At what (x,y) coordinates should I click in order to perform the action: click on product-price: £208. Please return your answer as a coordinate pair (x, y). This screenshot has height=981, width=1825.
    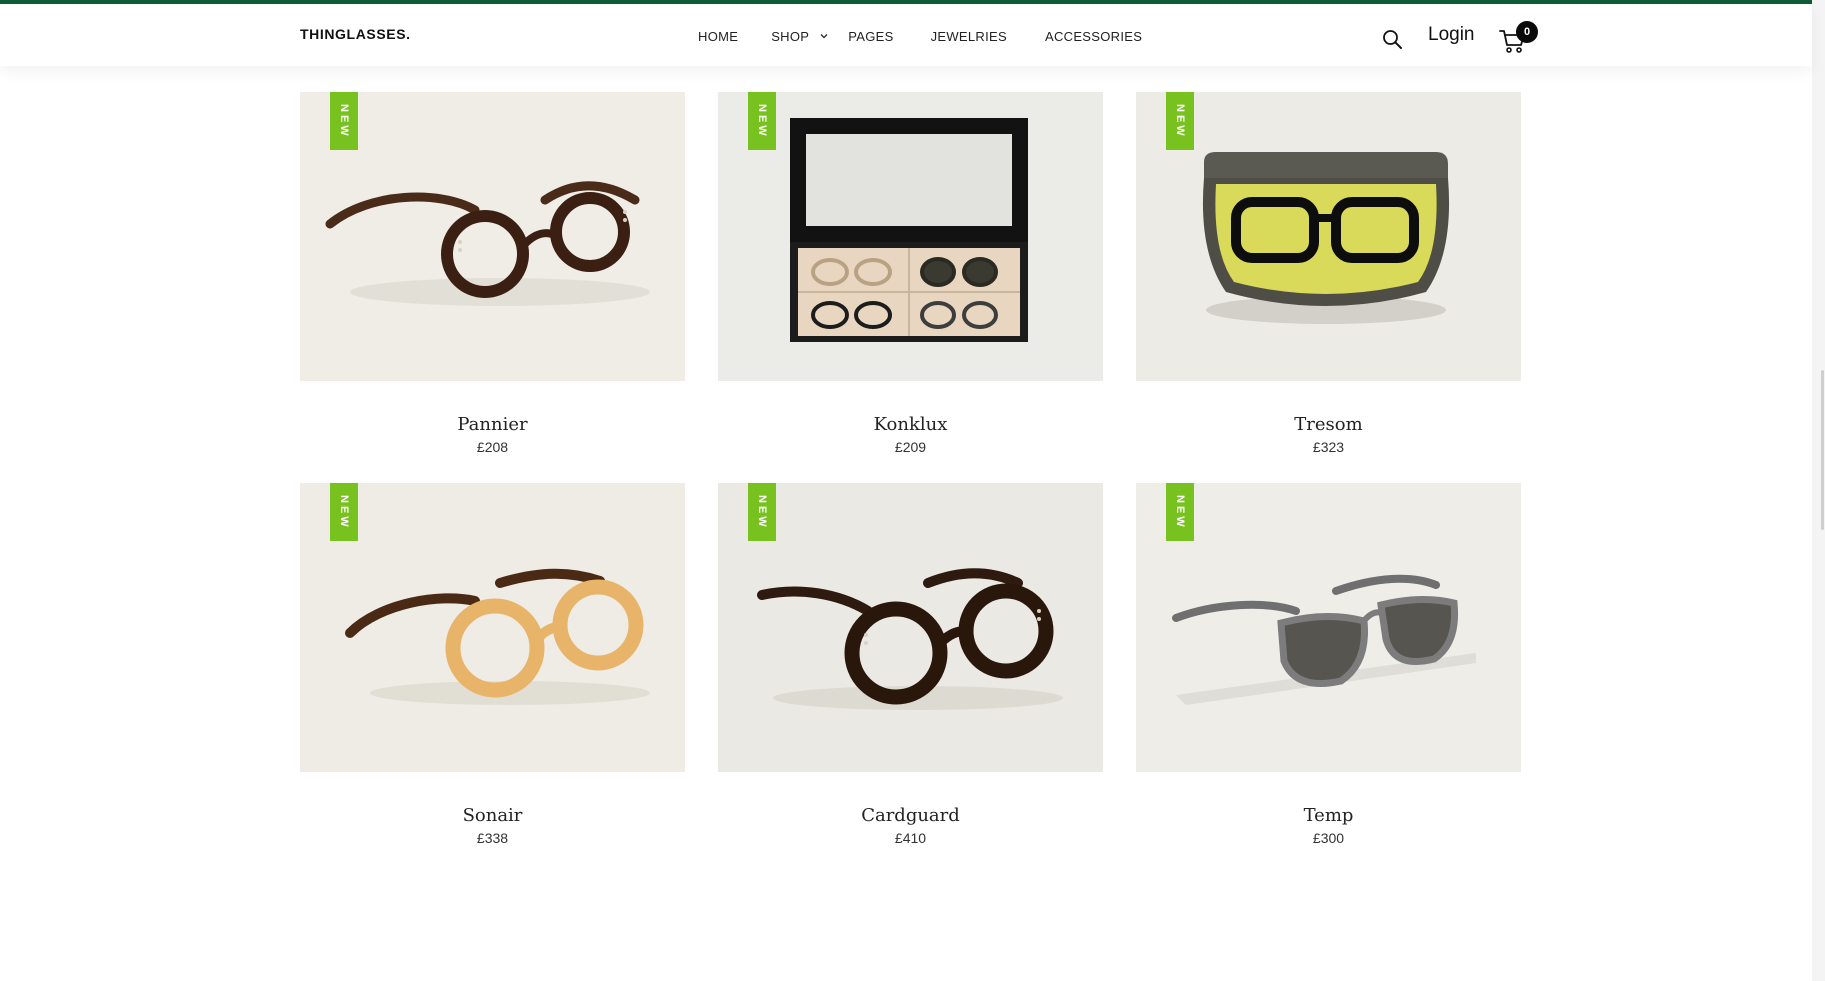
    Looking at the image, I should click on (492, 447).